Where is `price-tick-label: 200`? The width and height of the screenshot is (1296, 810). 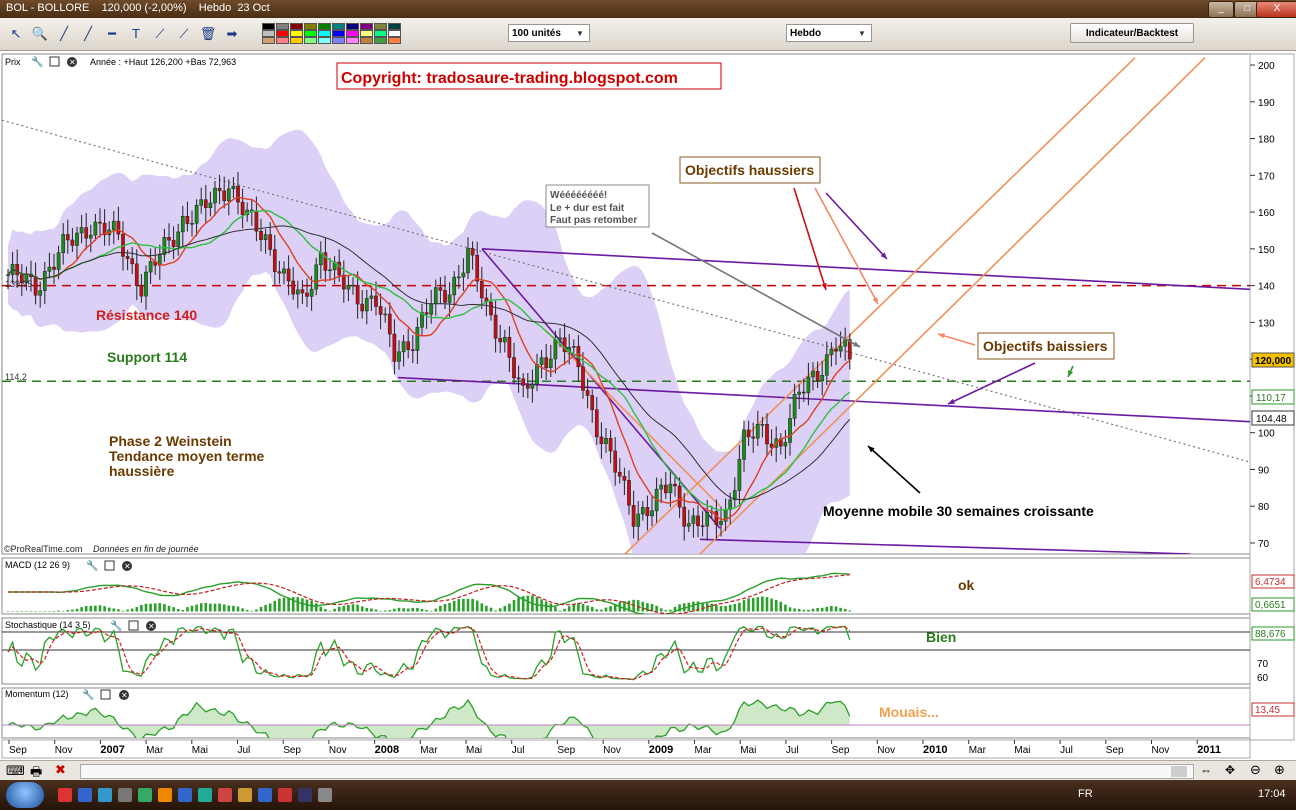 price-tick-label: 200 is located at coordinates (1266, 66).